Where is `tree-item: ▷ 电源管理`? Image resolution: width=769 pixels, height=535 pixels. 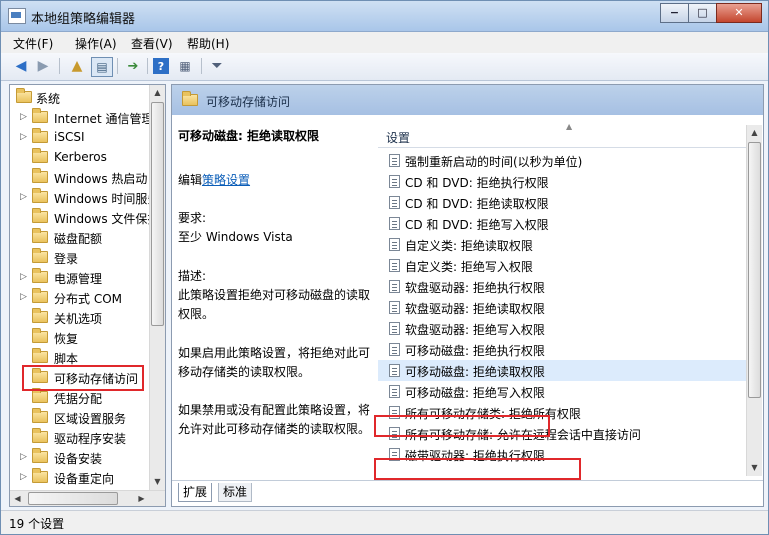
tree-item: ▷ 电源管理 is located at coordinates (80, 277).